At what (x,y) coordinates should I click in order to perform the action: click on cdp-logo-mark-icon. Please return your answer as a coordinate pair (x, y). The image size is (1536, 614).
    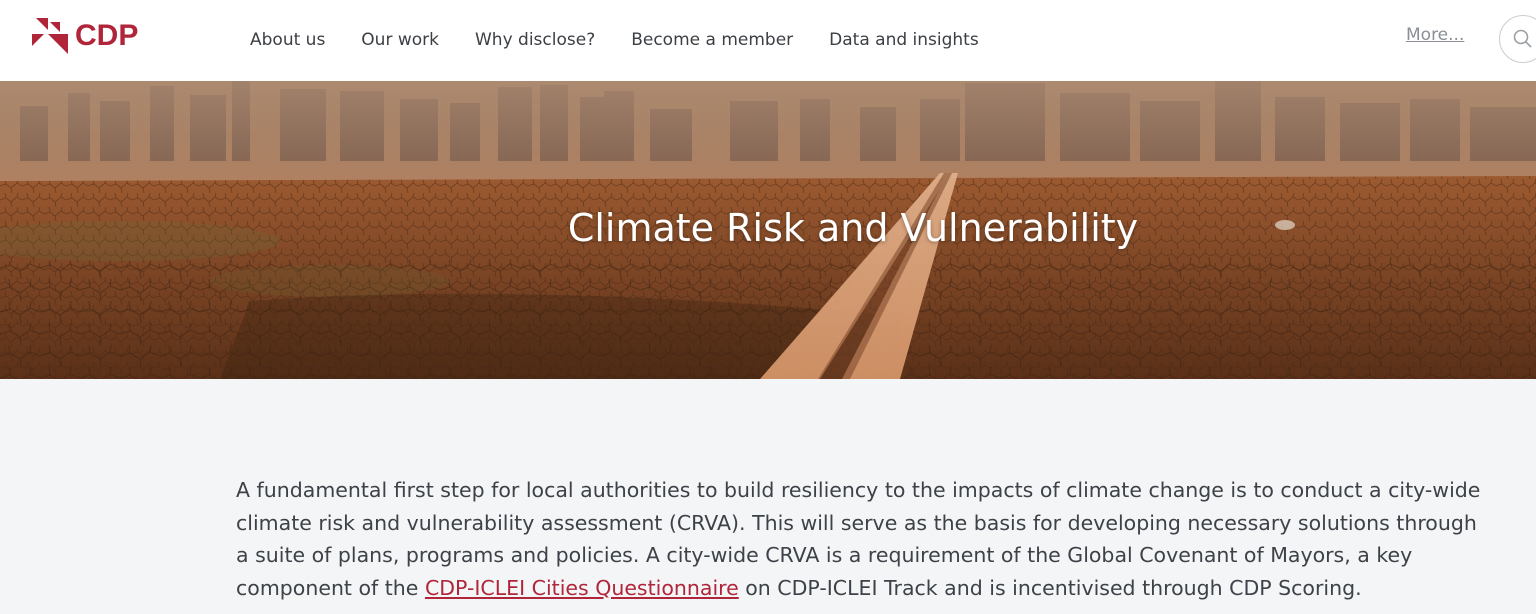
    Looking at the image, I should click on (50, 36).